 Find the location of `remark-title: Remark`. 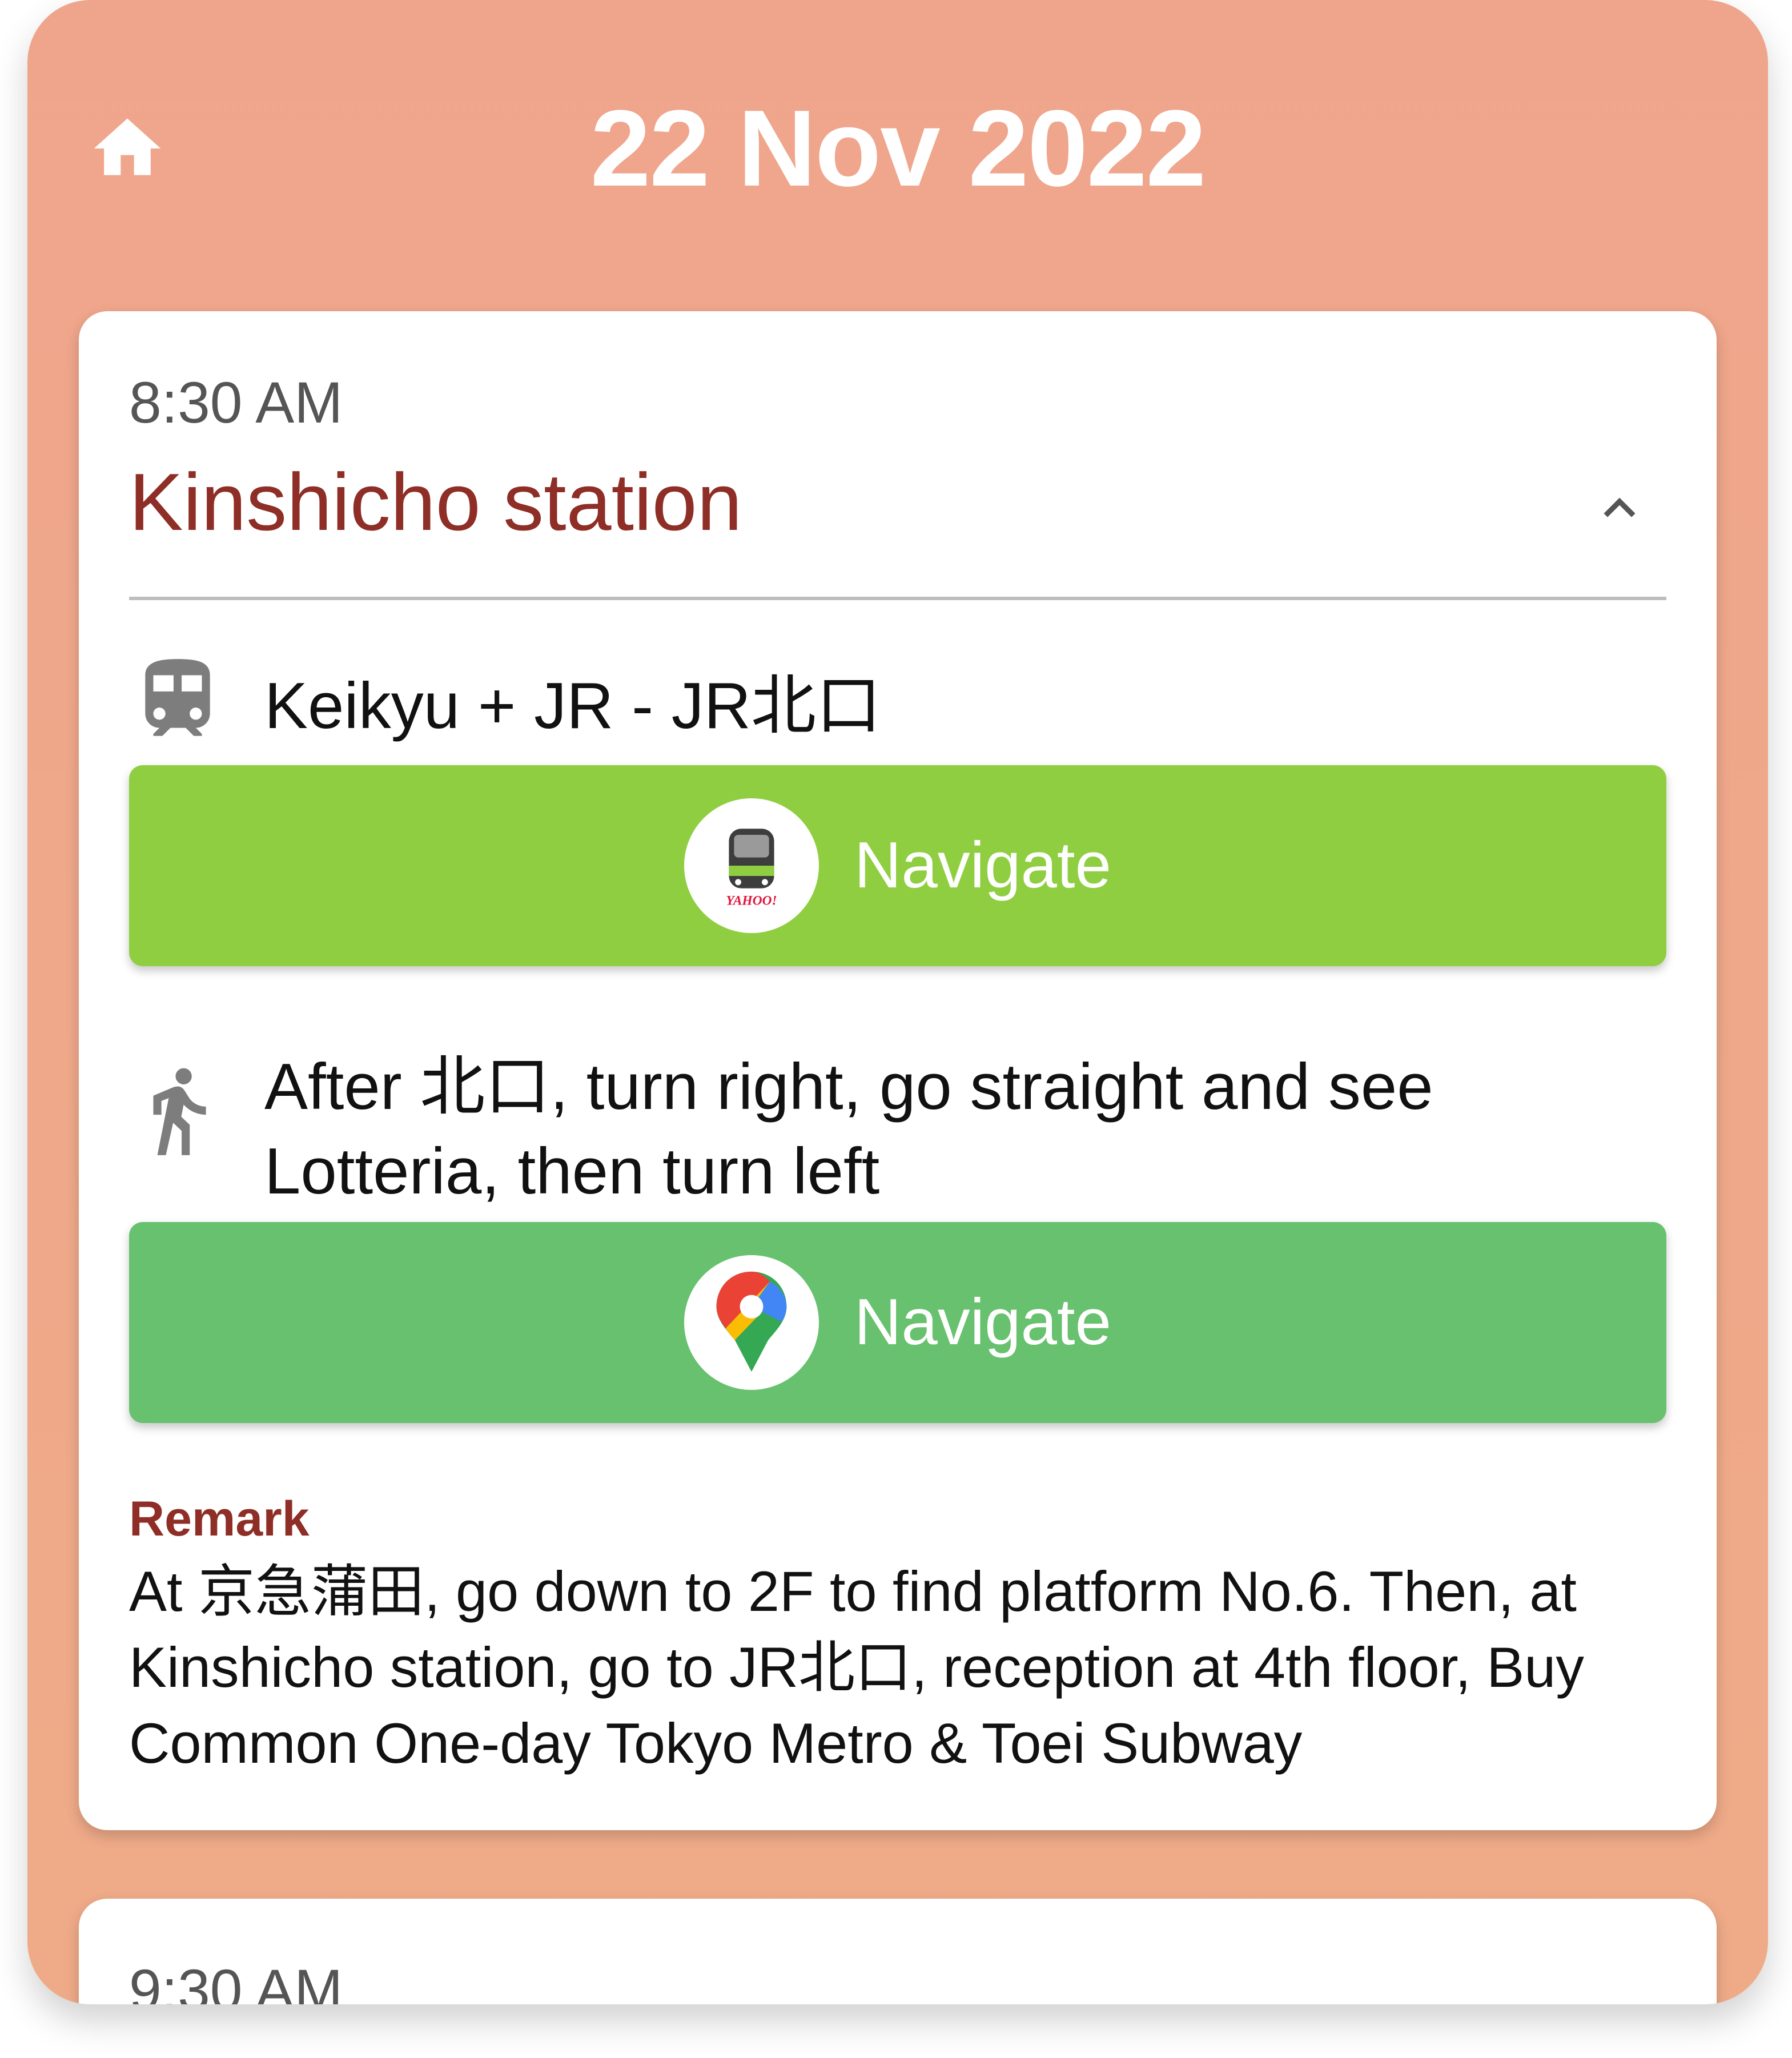

remark-title: Remark is located at coordinates (220, 1519).